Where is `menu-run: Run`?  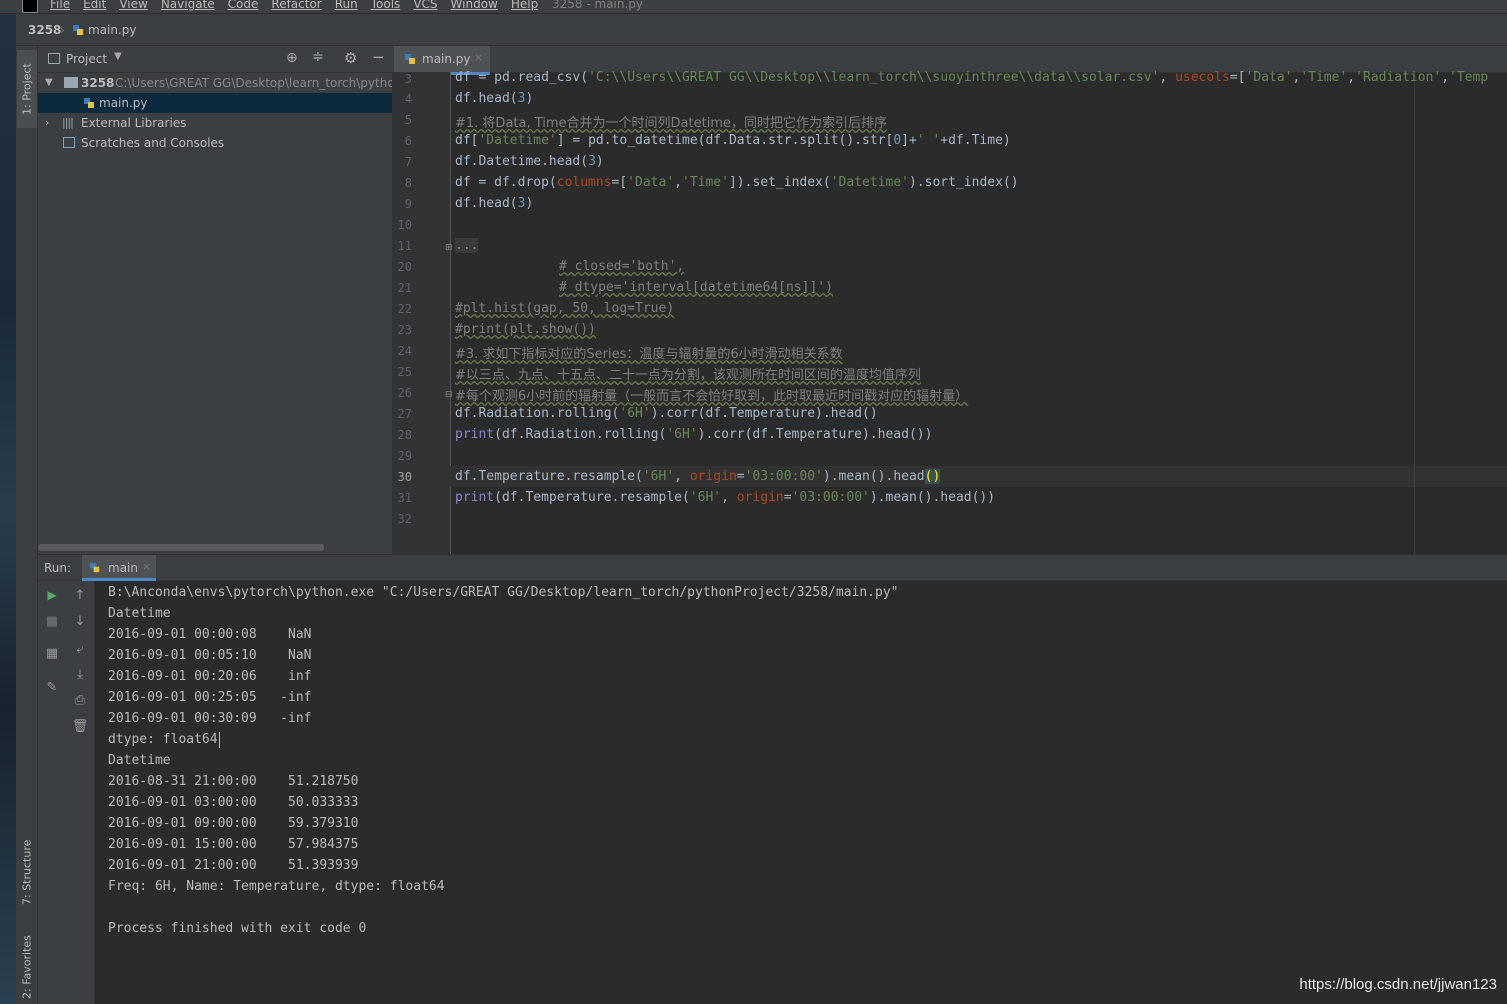
menu-run: Run is located at coordinates (346, 5).